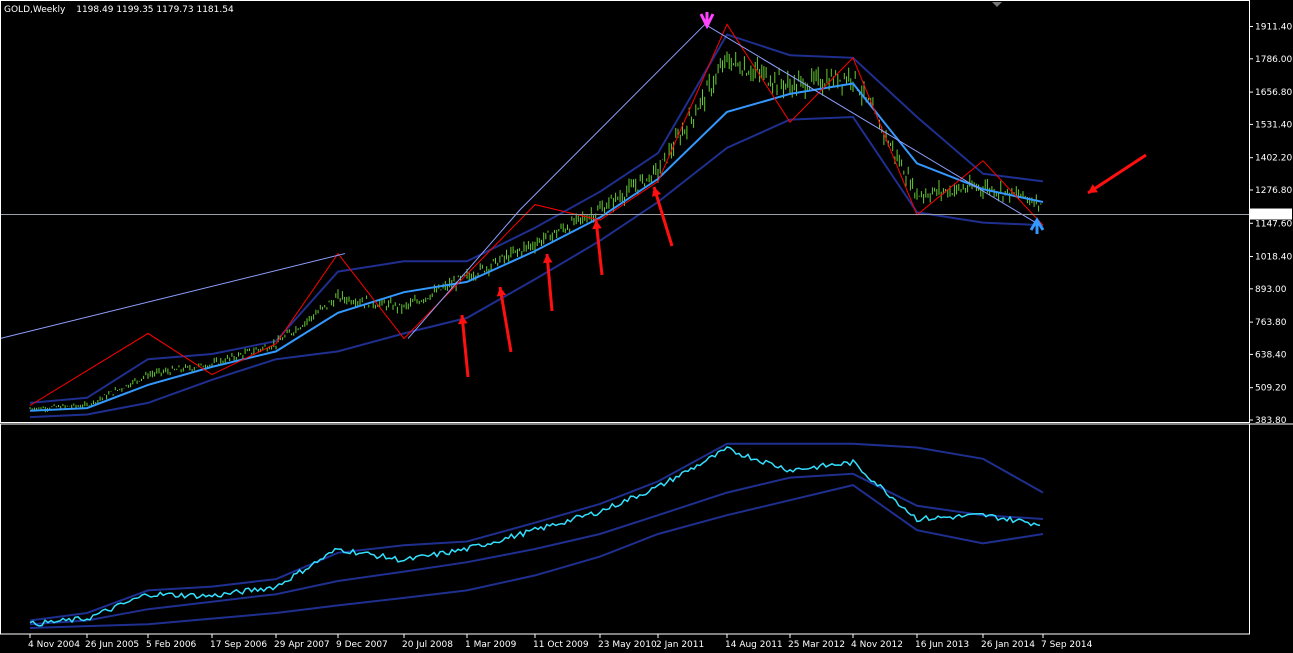  What do you see at coordinates (35, 10) in the screenshot?
I see `symbol-label: GOLD,Weekly` at bounding box center [35, 10].